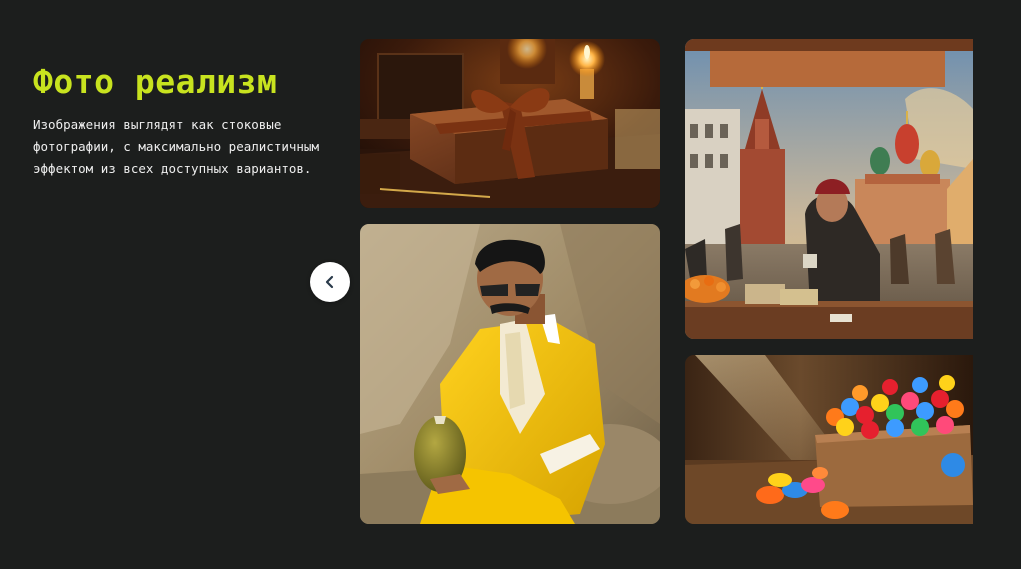 Image resolution: width=1021 pixels, height=569 pixels. I want to click on chevron-left-icon, so click(330, 282).